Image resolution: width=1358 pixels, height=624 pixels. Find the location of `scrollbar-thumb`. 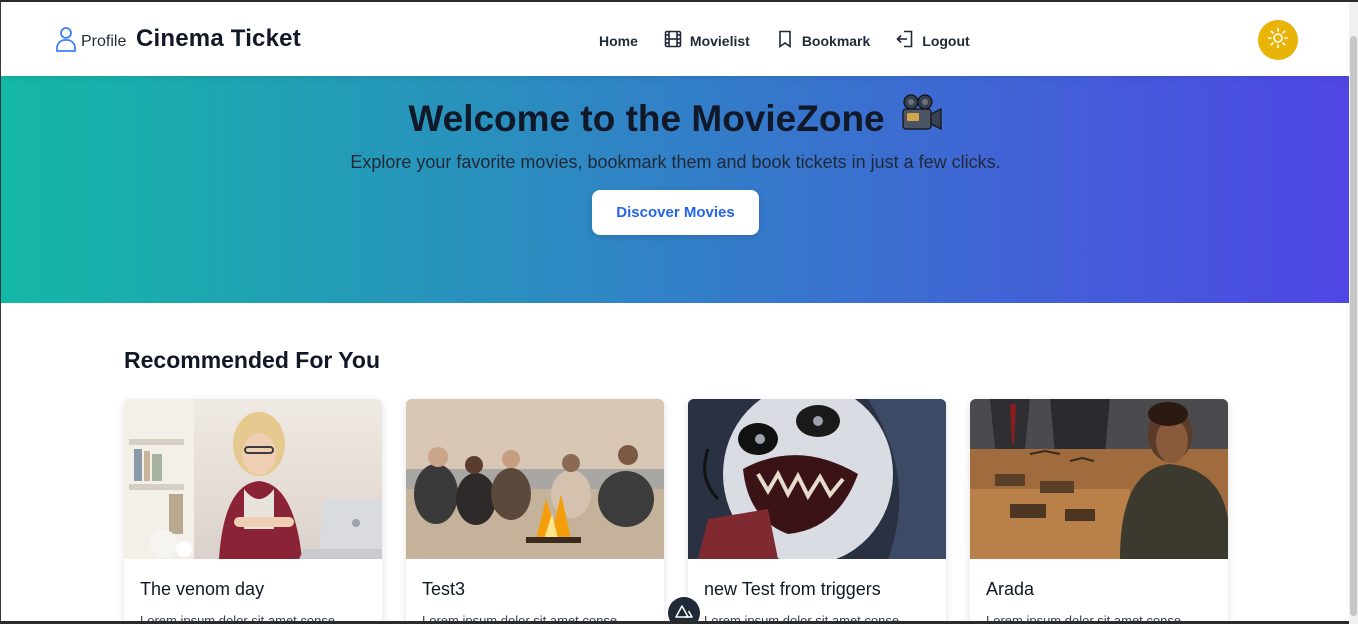

scrollbar-thumb is located at coordinates (1353, 326).